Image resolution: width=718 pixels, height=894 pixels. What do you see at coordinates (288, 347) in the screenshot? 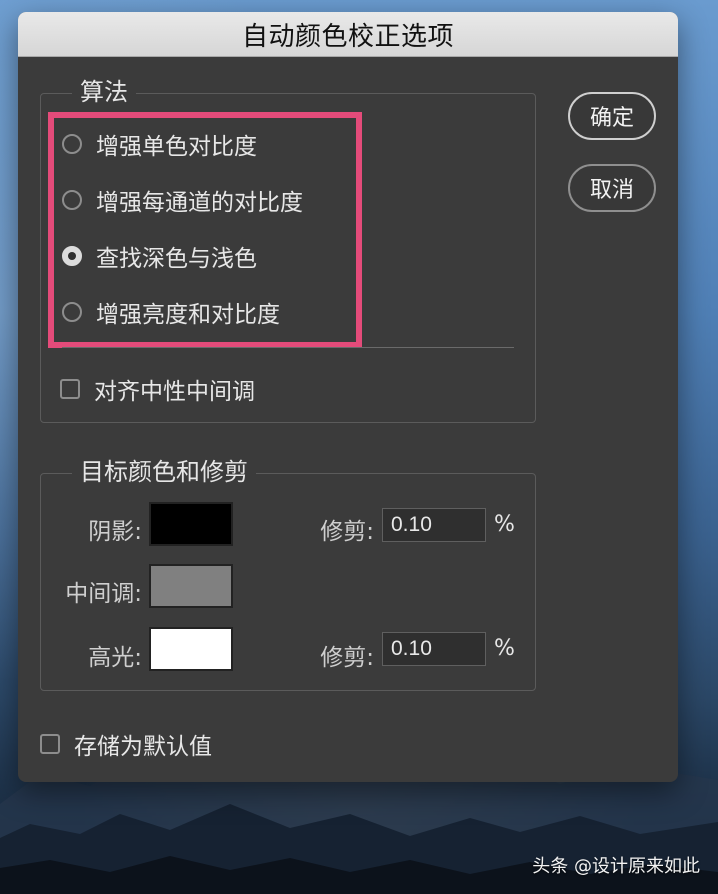
I see `algorithms-divider` at bounding box center [288, 347].